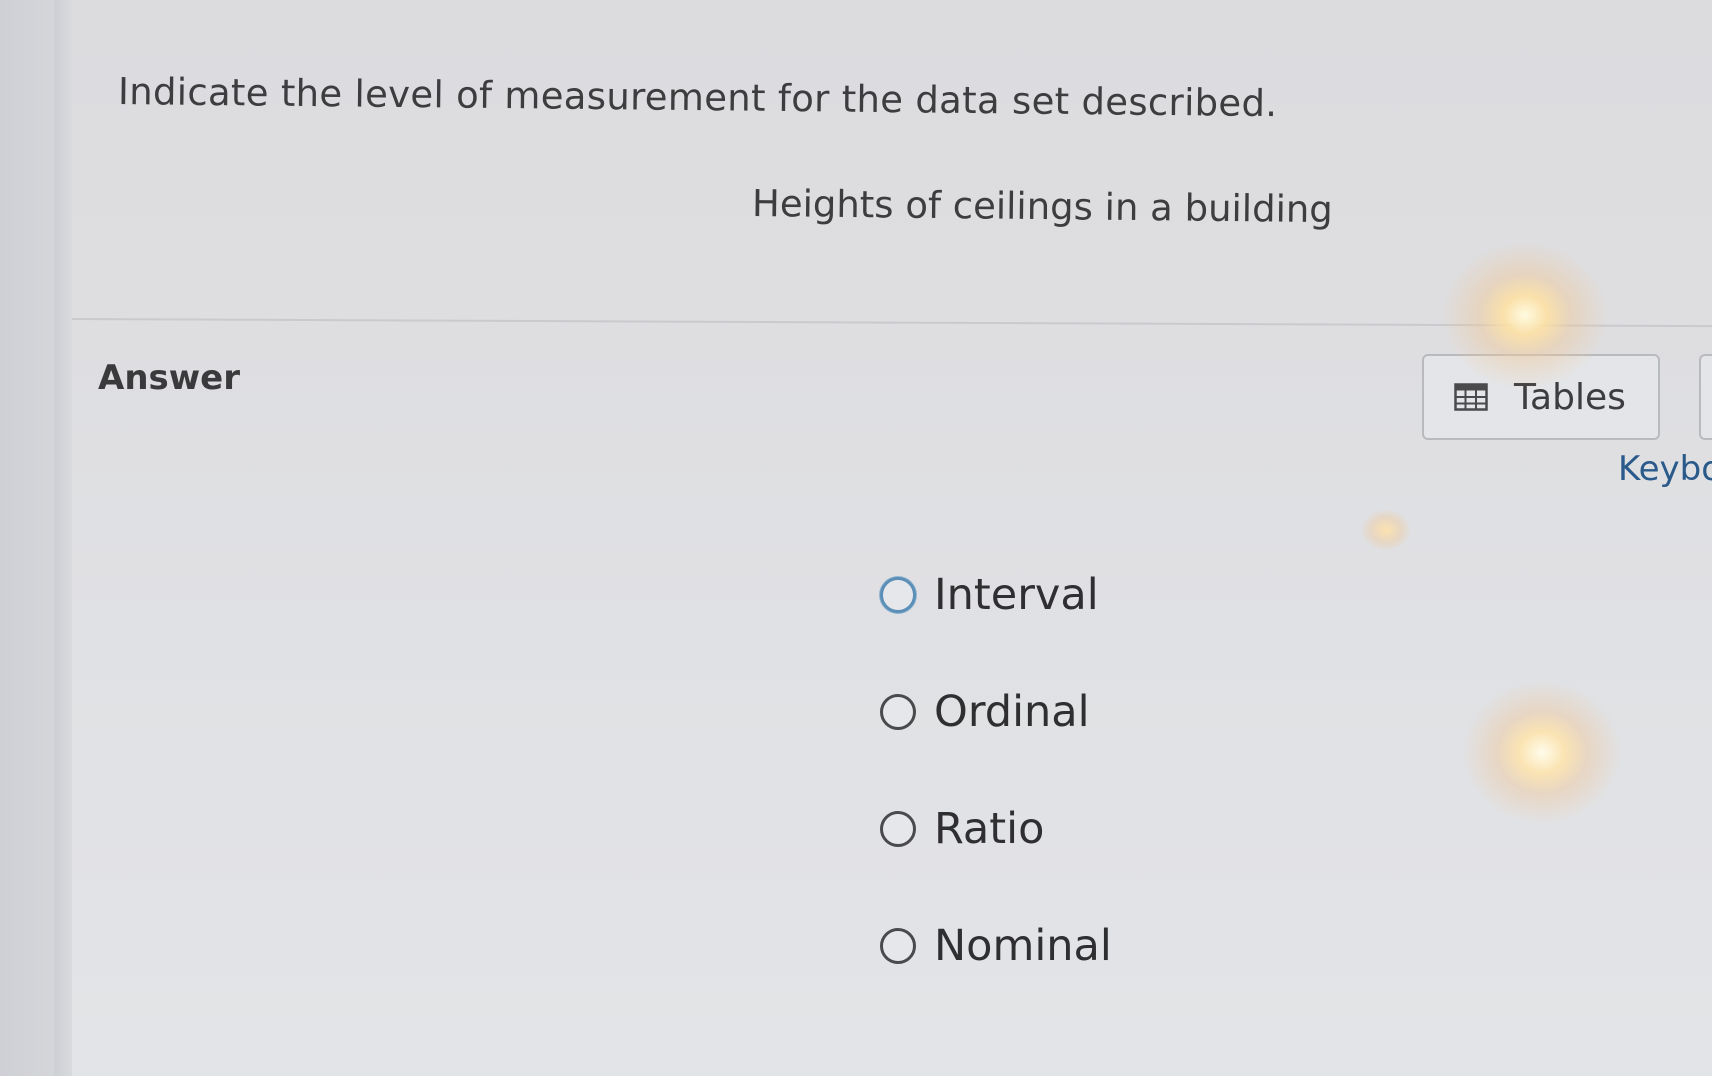 This screenshot has height=1076, width=1712. I want to click on radio-interval, so click(898, 595).